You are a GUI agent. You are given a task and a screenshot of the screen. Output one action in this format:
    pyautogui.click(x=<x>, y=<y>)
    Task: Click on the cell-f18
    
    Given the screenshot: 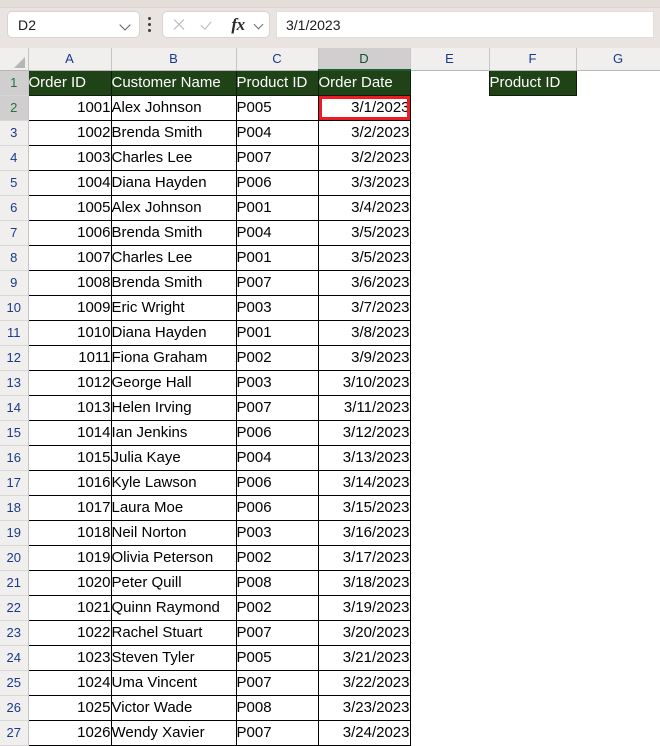 What is the action you would take?
    pyautogui.click(x=532, y=507)
    